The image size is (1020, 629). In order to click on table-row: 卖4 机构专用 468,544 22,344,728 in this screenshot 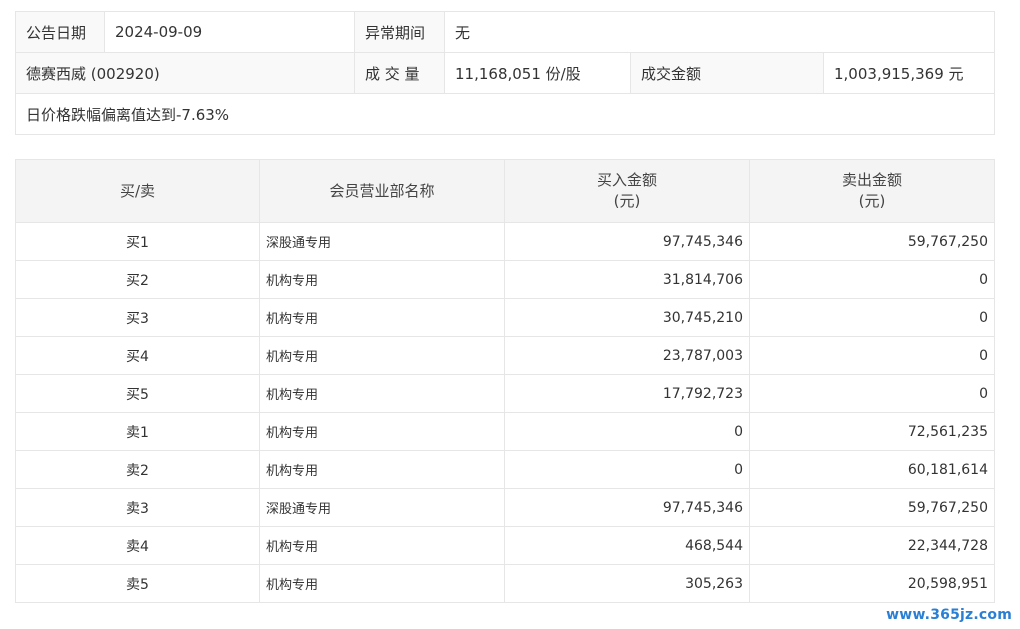, I will do `click(505, 545)`.